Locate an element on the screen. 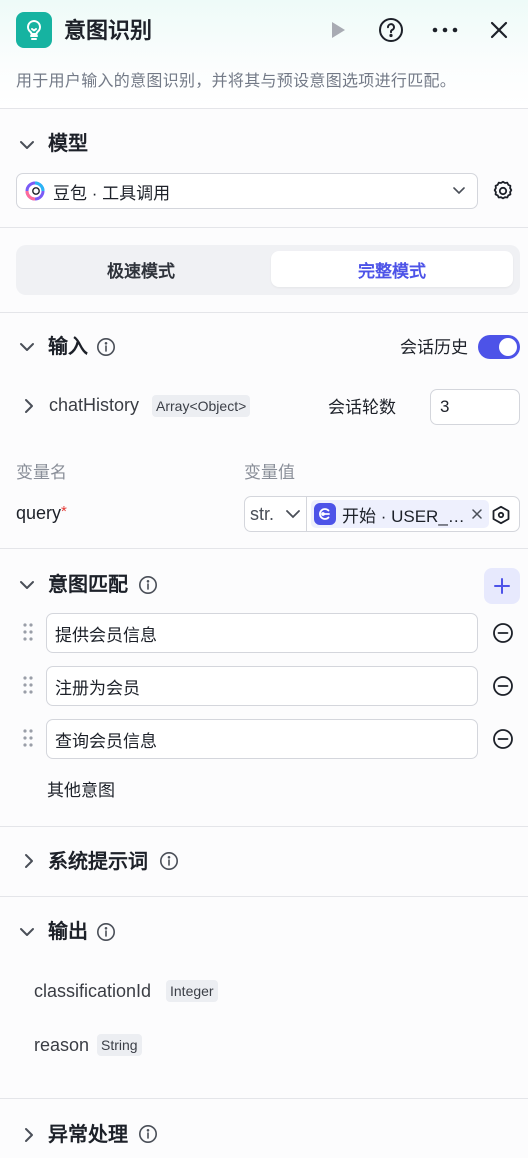  rounds-input: 3 is located at coordinates (475, 407).